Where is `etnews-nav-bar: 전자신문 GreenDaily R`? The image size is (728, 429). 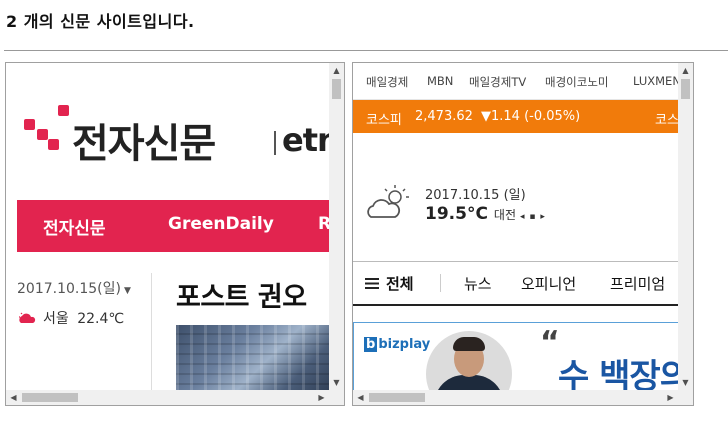 etnews-nav-bar: 전자신문 GreenDaily R is located at coordinates (173, 226).